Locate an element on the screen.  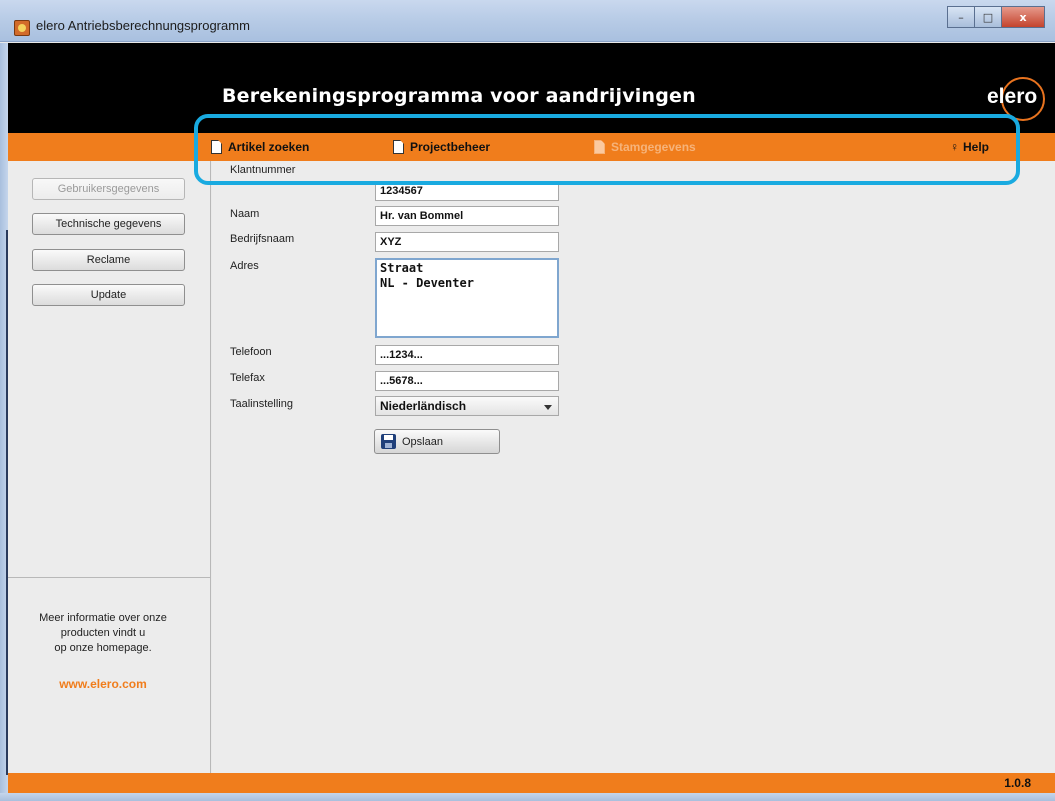
adres-textarea: Straat NL - Deventer is located at coordinates (467, 298).